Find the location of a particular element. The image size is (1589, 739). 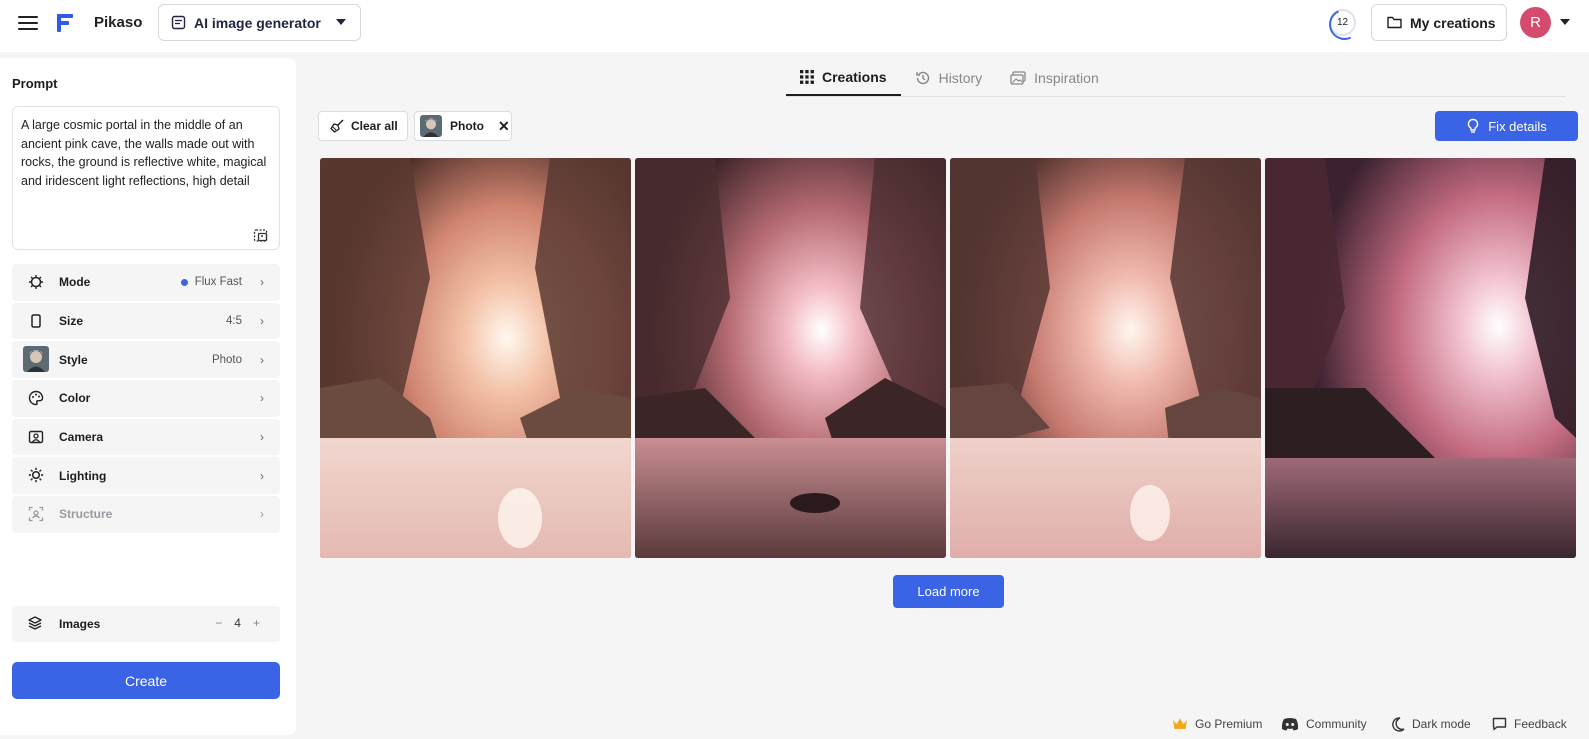

clear-all-button: Clear all is located at coordinates (363, 126).